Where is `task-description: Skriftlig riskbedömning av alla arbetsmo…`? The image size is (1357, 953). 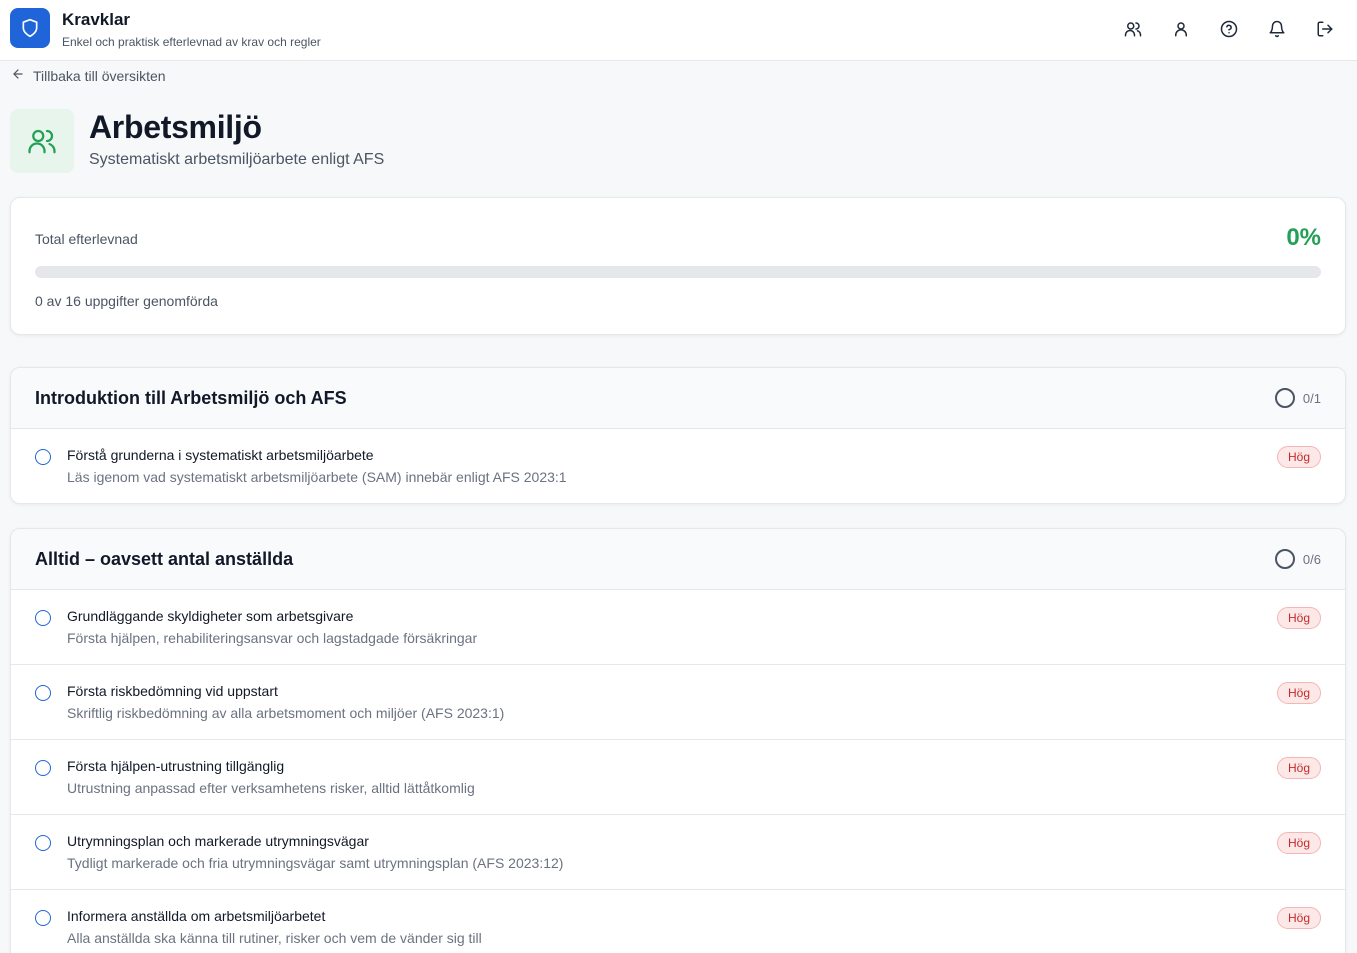 task-description: Skriftlig riskbedömning av alla arbetsmo… is located at coordinates (286, 713).